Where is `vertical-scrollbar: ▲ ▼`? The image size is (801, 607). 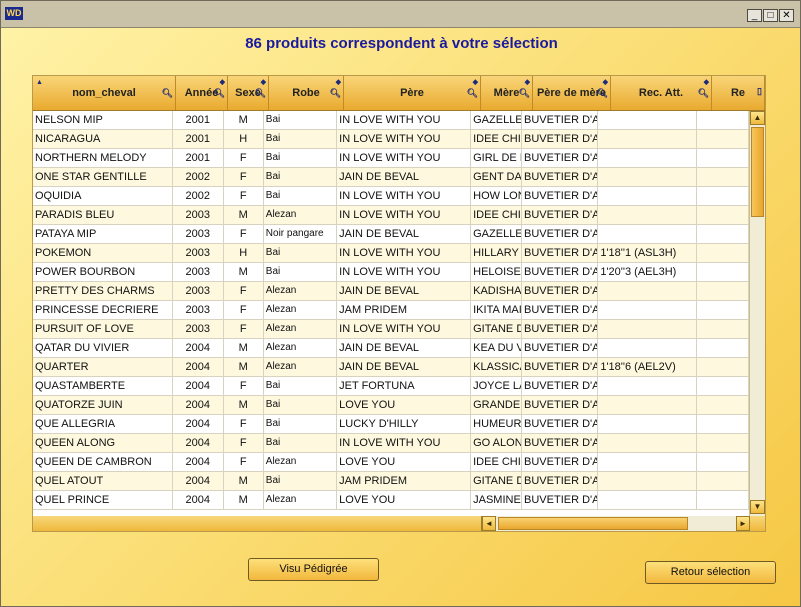 vertical-scrollbar: ▲ ▼ is located at coordinates (757, 313).